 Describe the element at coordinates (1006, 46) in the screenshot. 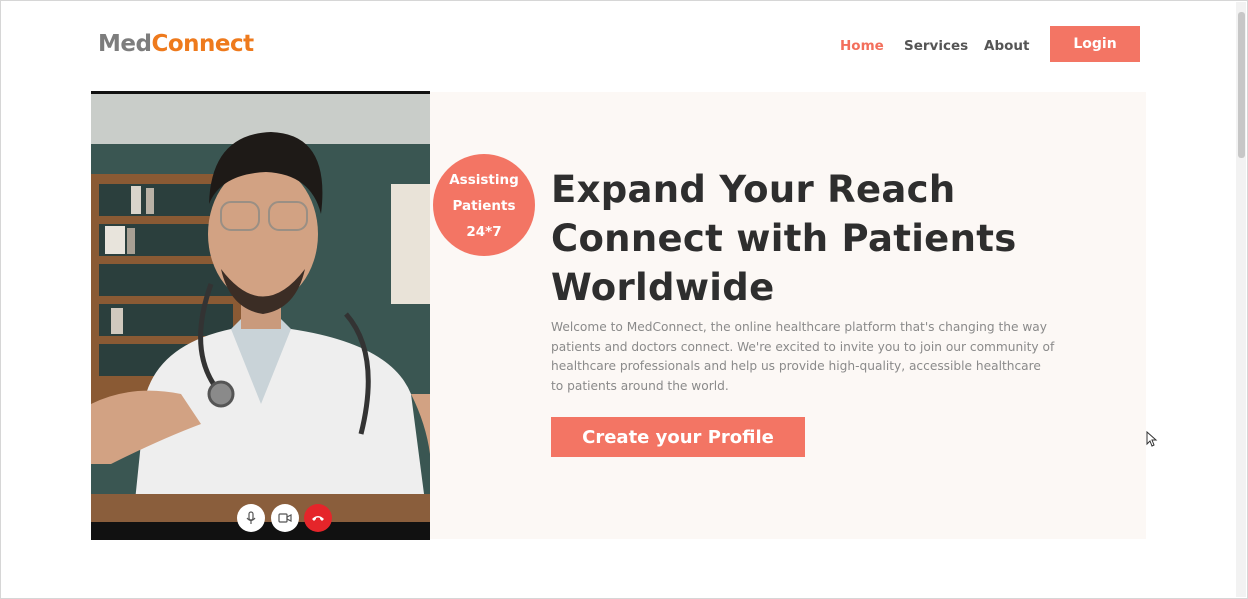

I see `nav-about-link: About` at that location.